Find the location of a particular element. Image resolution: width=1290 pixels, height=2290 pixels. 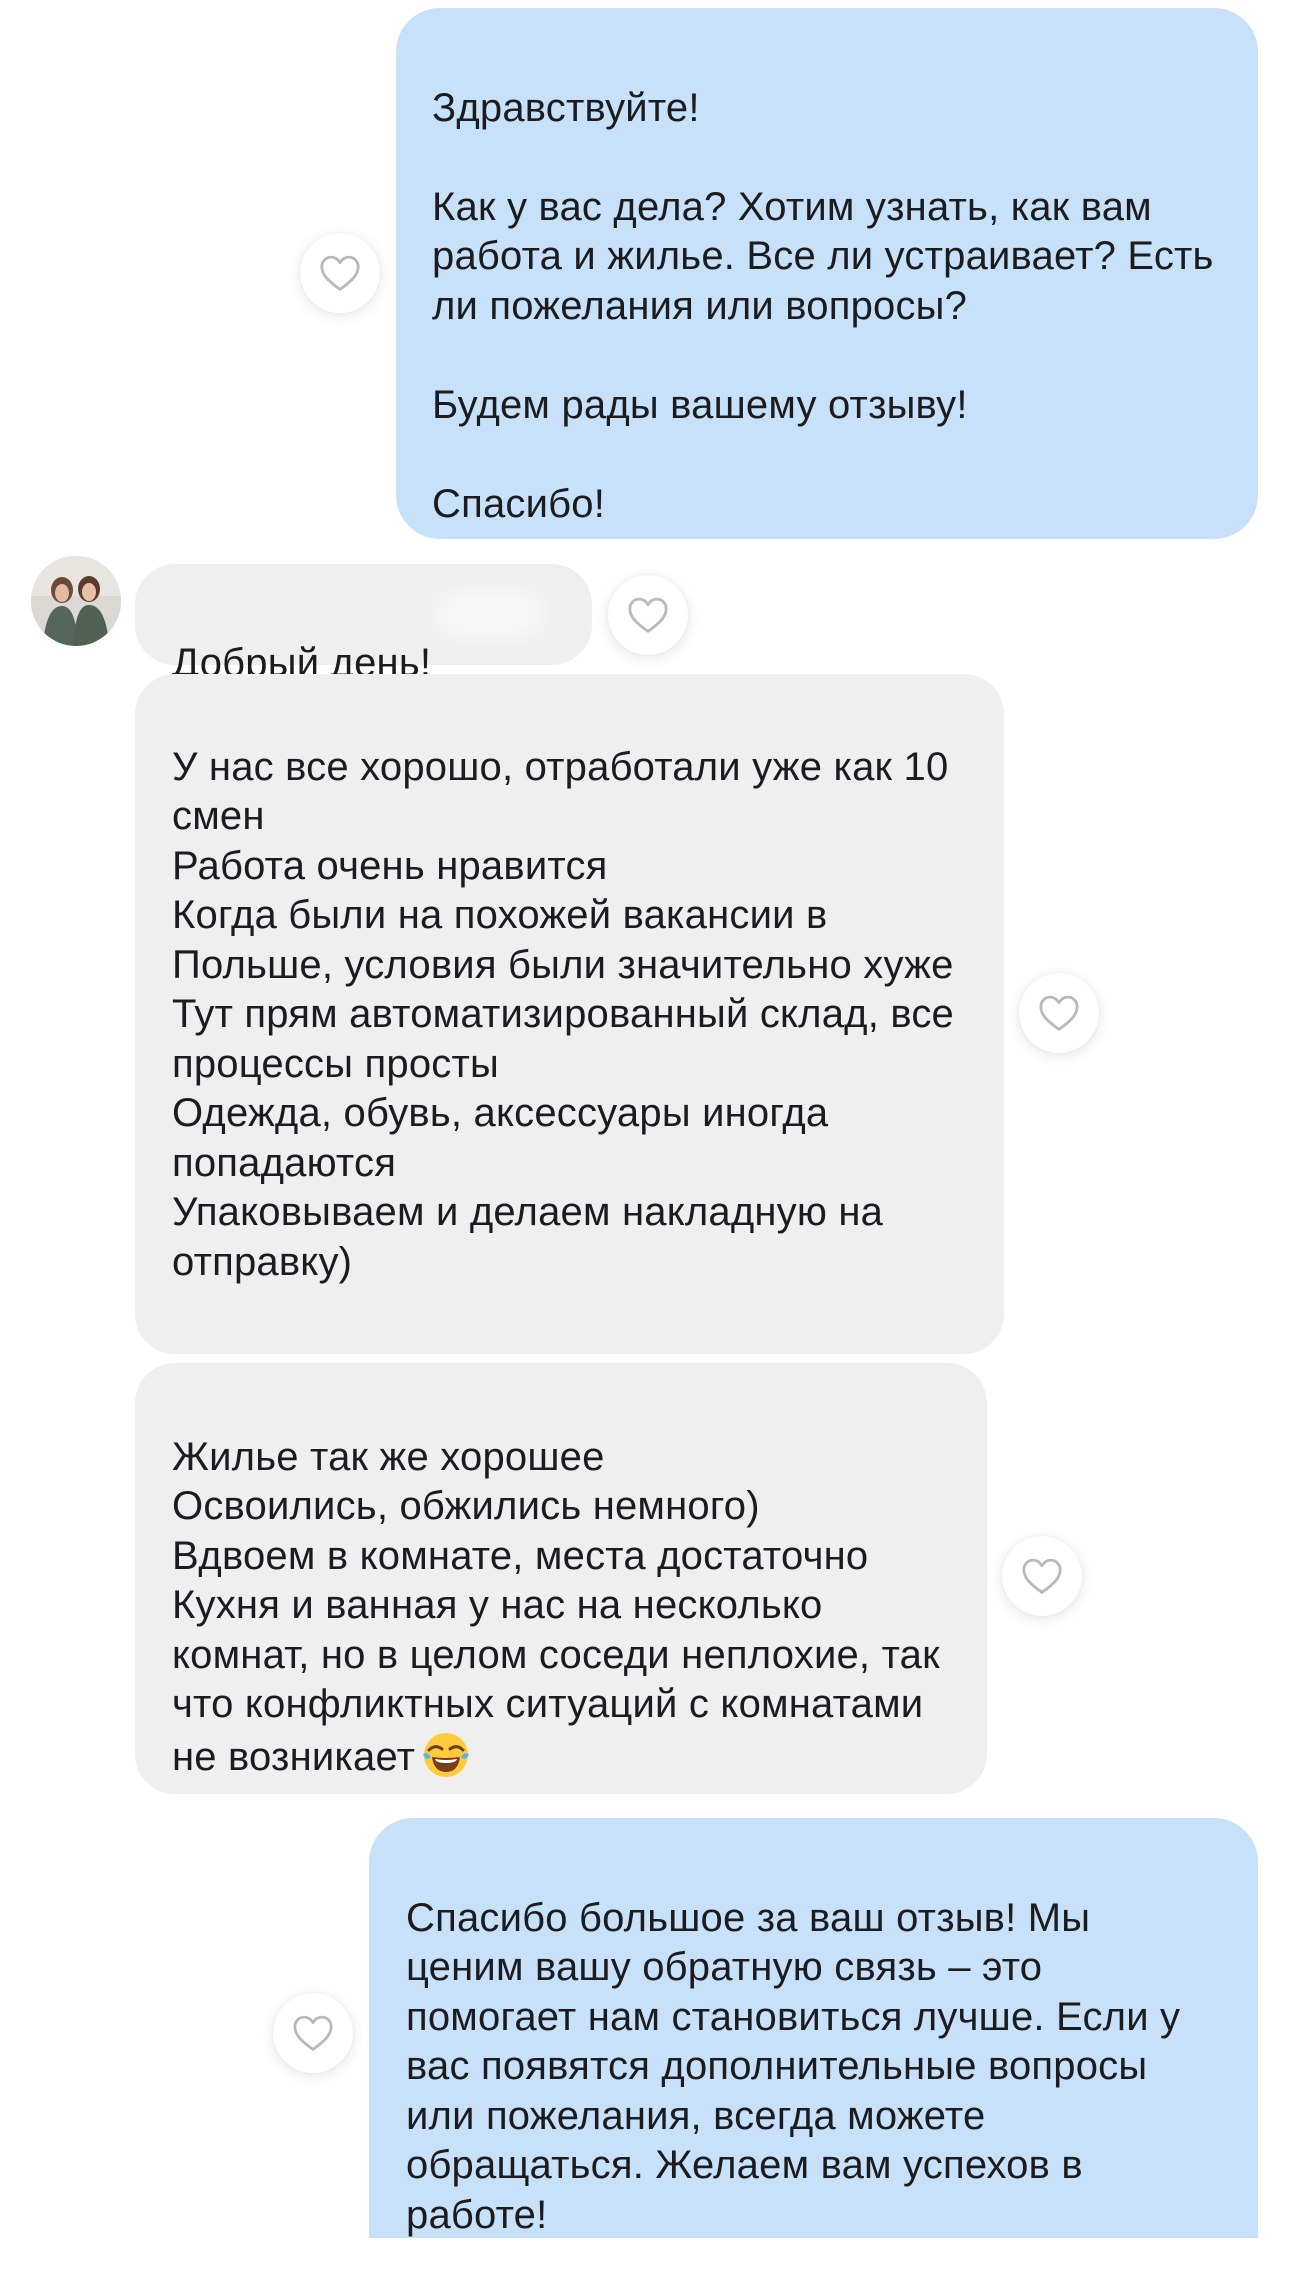

redacted-blur is located at coordinates (490, 614).